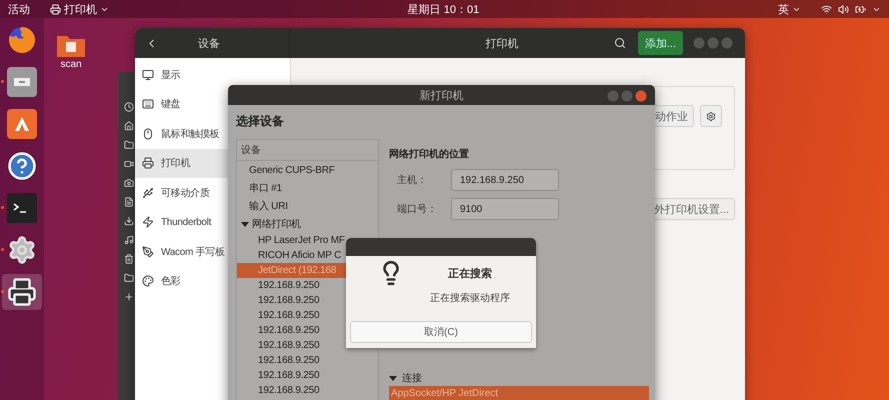 The width and height of the screenshot is (889, 400). What do you see at coordinates (307, 188) in the screenshot?
I see `device-item: 串口 #1` at bounding box center [307, 188].